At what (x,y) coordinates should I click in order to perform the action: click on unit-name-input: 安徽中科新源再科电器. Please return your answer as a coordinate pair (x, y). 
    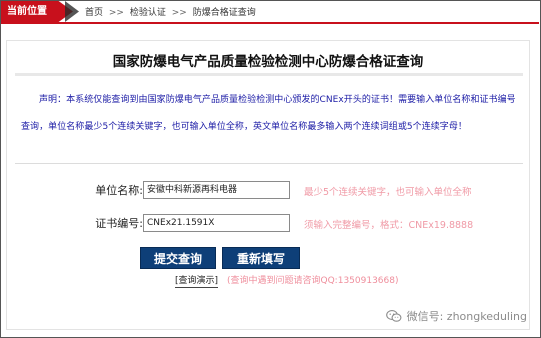
    Looking at the image, I should click on (216, 190).